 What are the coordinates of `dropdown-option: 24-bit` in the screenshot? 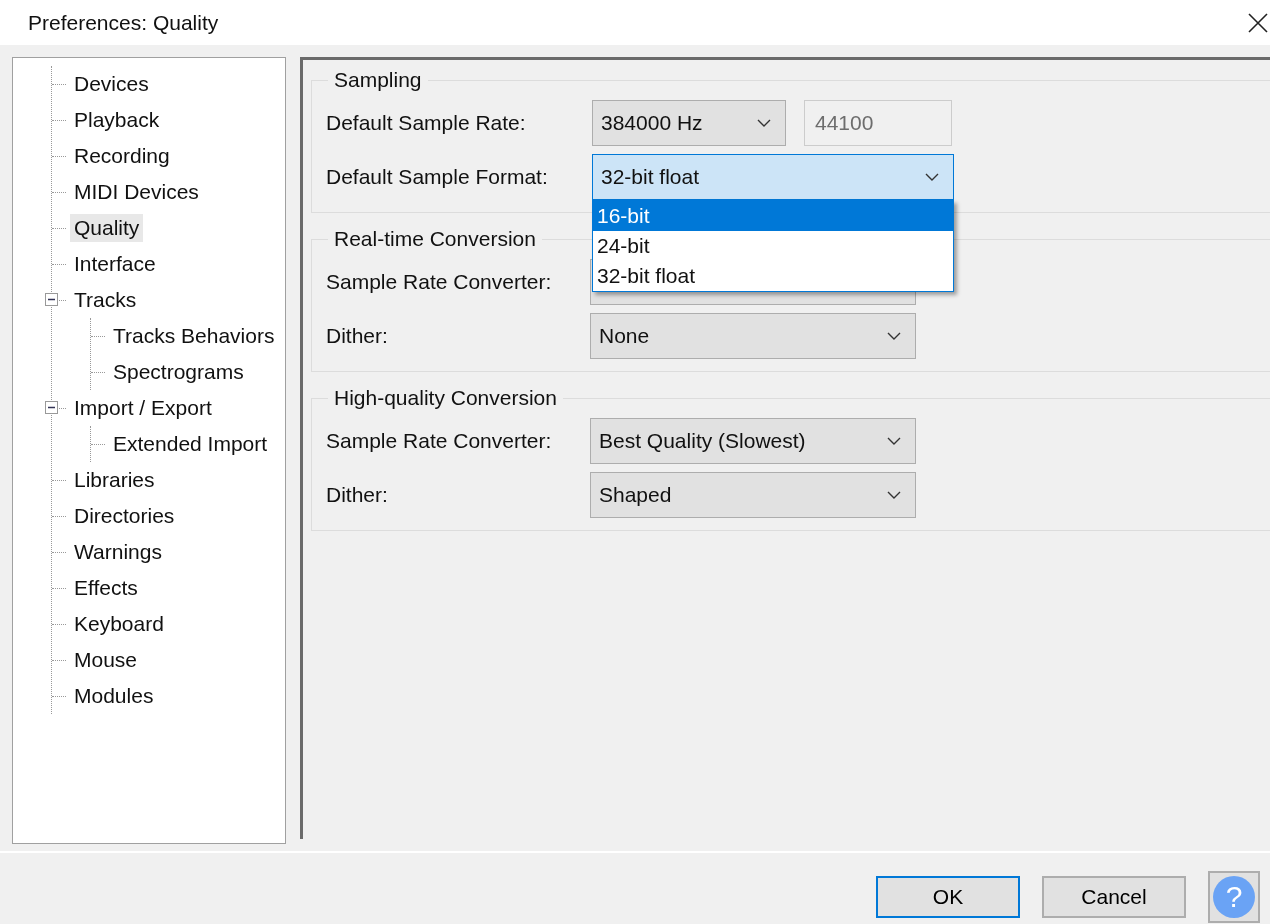 It's located at (773, 246).